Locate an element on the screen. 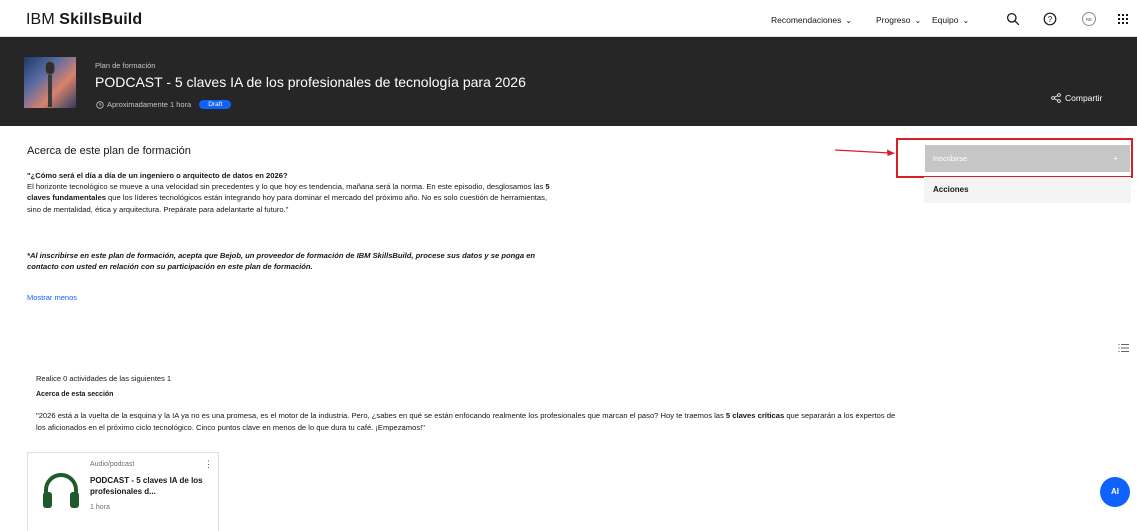 This screenshot has width=1137, height=531. hero-meta: Aproximadamente 1 hora Draft is located at coordinates (164, 104).